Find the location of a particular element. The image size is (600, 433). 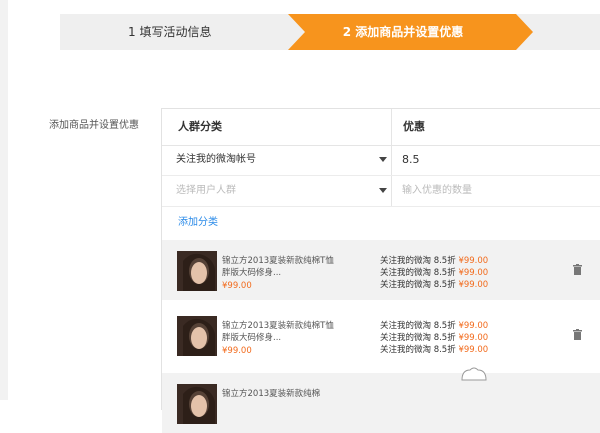

step-2-active: 2 添加商品并设置优惠 is located at coordinates (410, 32).